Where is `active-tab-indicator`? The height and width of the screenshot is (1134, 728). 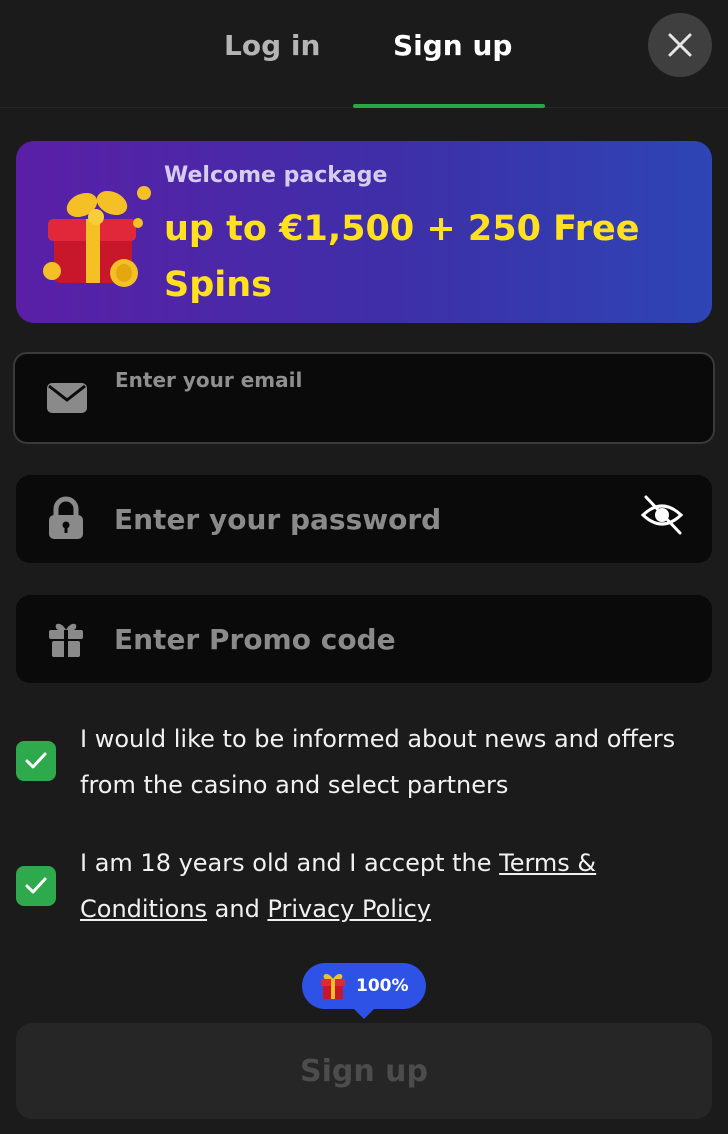
active-tab-indicator is located at coordinates (449, 106).